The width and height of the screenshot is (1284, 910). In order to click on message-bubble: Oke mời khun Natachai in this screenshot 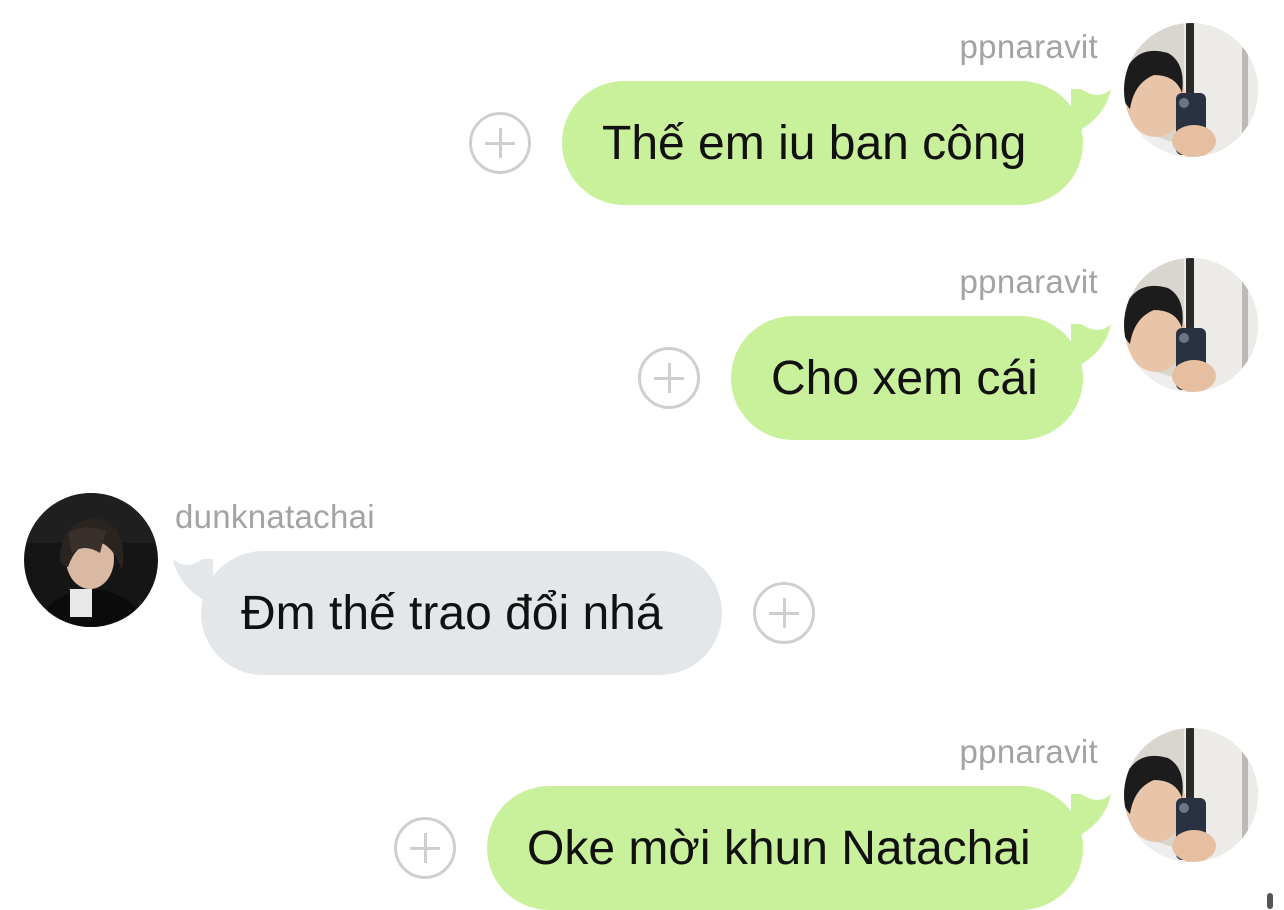, I will do `click(785, 848)`.